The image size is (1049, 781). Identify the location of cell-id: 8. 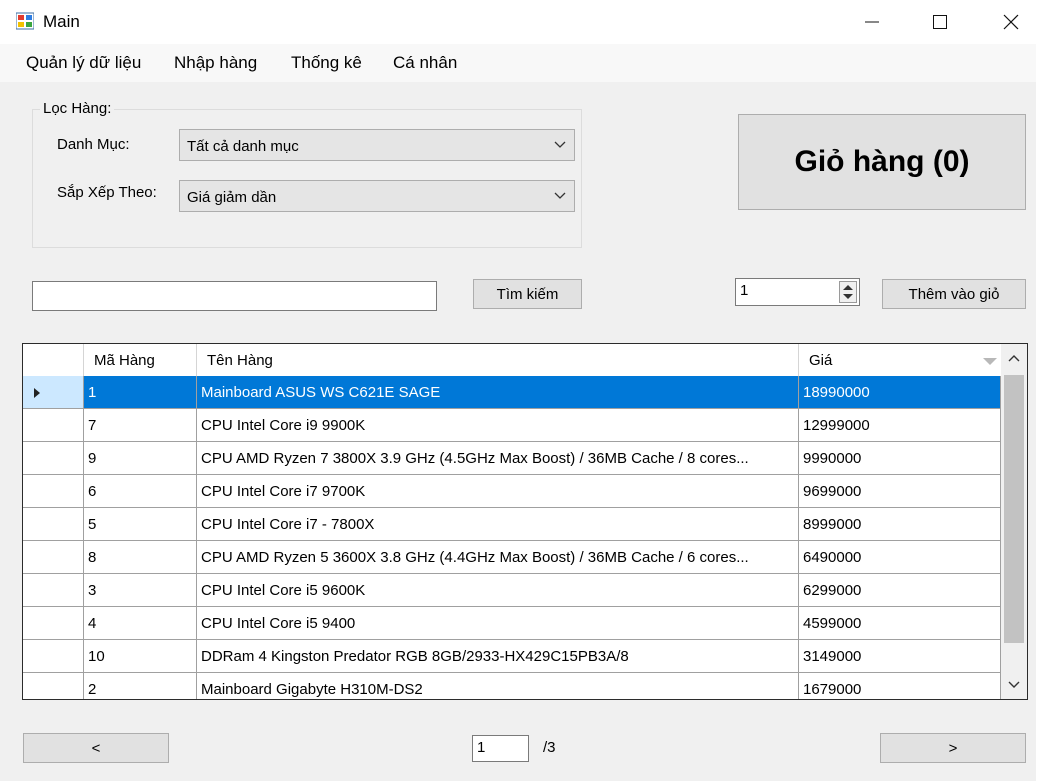
(140, 557).